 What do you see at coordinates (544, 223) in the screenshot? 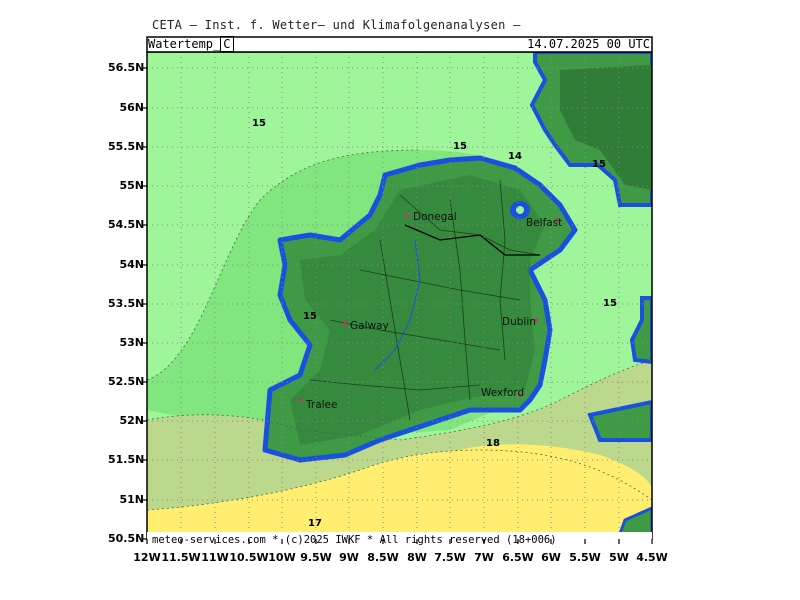
I see `city-label-belfast: Belfast` at bounding box center [544, 223].